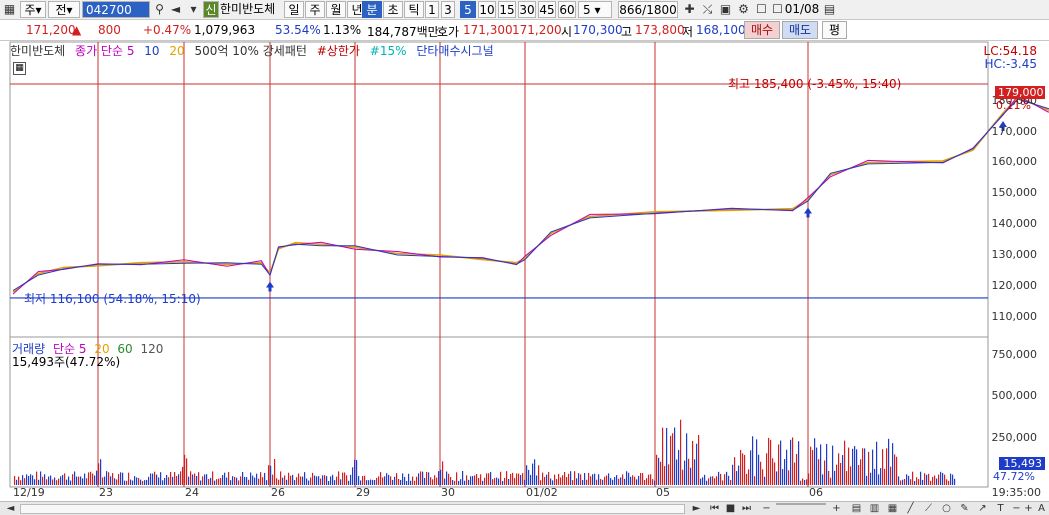 Image resolution: width=1049 pixels, height=515 pixels. Describe the element at coordinates (707, 9) in the screenshot. I see `chart-icon: ⤯` at that location.